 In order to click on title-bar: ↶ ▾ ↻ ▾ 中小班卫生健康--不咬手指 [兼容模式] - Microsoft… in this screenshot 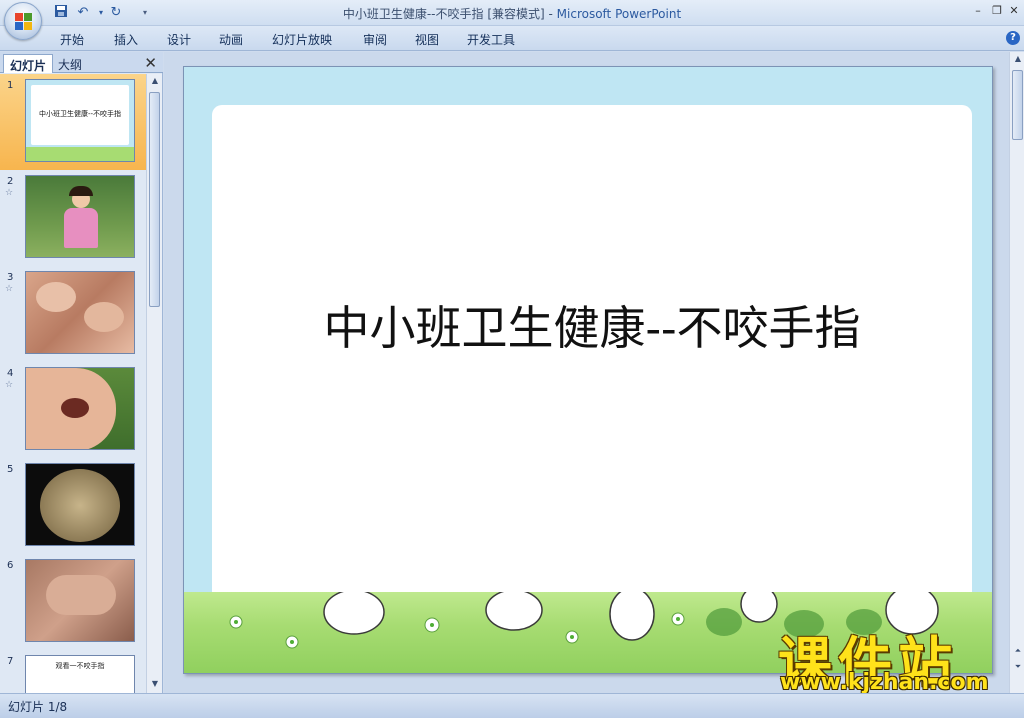, I will do `click(512, 20)`.